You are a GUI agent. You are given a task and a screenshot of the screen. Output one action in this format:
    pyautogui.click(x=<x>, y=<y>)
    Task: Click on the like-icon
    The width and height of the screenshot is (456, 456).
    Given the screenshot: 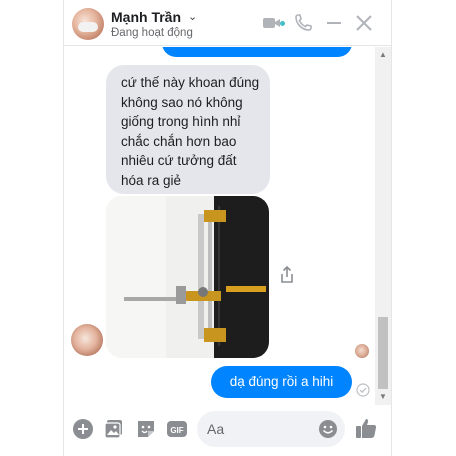 What is the action you would take?
    pyautogui.click(x=366, y=428)
    